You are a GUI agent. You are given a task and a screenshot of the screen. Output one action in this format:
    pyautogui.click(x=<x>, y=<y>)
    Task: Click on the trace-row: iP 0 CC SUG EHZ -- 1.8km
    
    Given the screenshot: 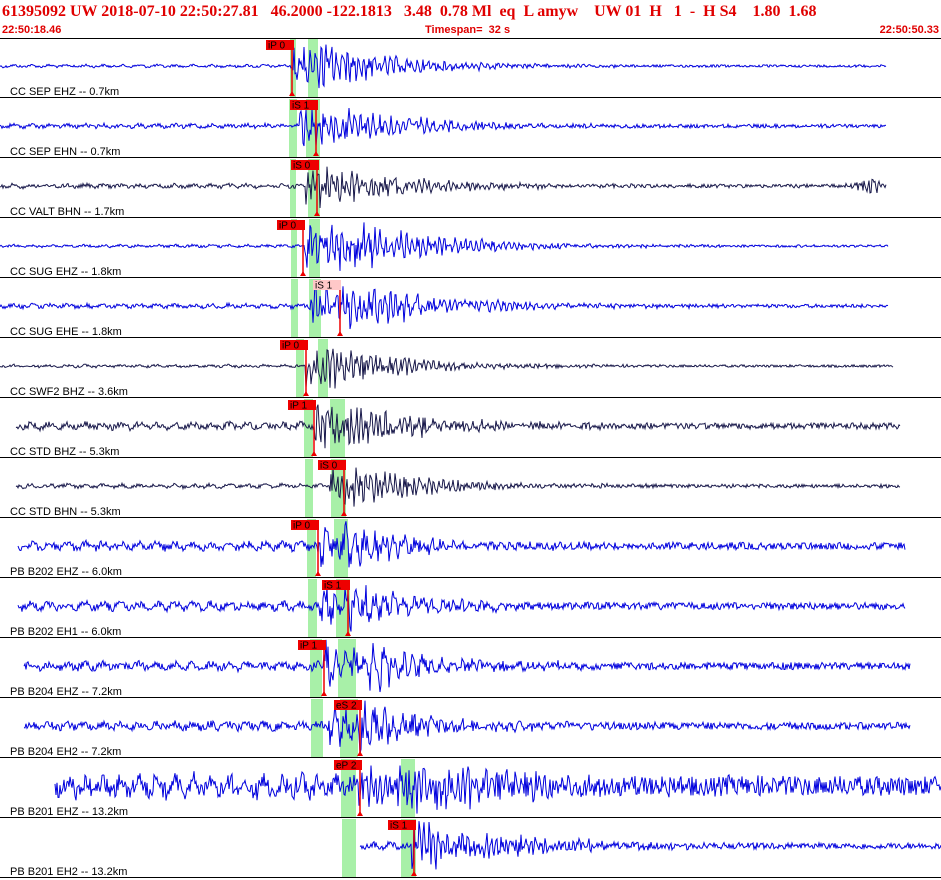 What is the action you would take?
    pyautogui.click(x=470, y=248)
    